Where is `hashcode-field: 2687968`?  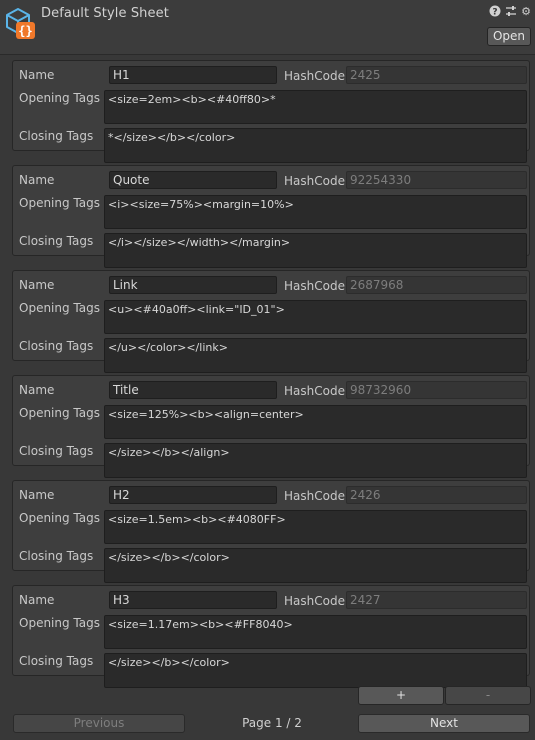
hashcode-field: 2687968 is located at coordinates (436, 285).